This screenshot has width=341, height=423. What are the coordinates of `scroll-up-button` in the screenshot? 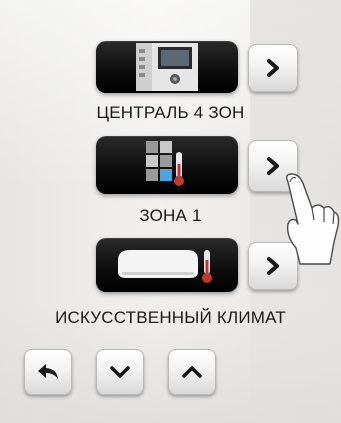 It's located at (192, 372).